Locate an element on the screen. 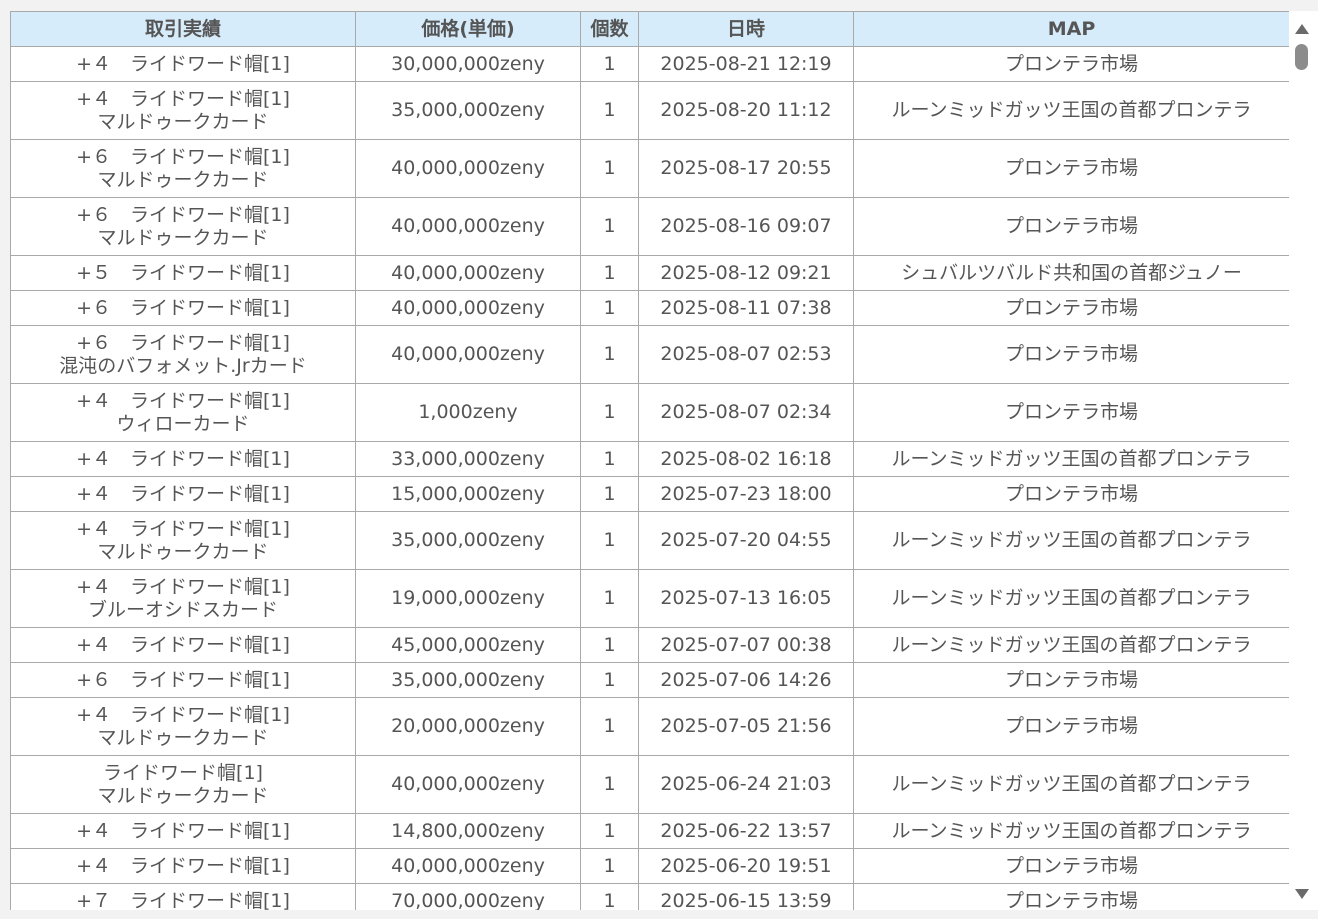 This screenshot has width=1318, height=919. cell-price: 70,000,000zeny is located at coordinates (468, 896).